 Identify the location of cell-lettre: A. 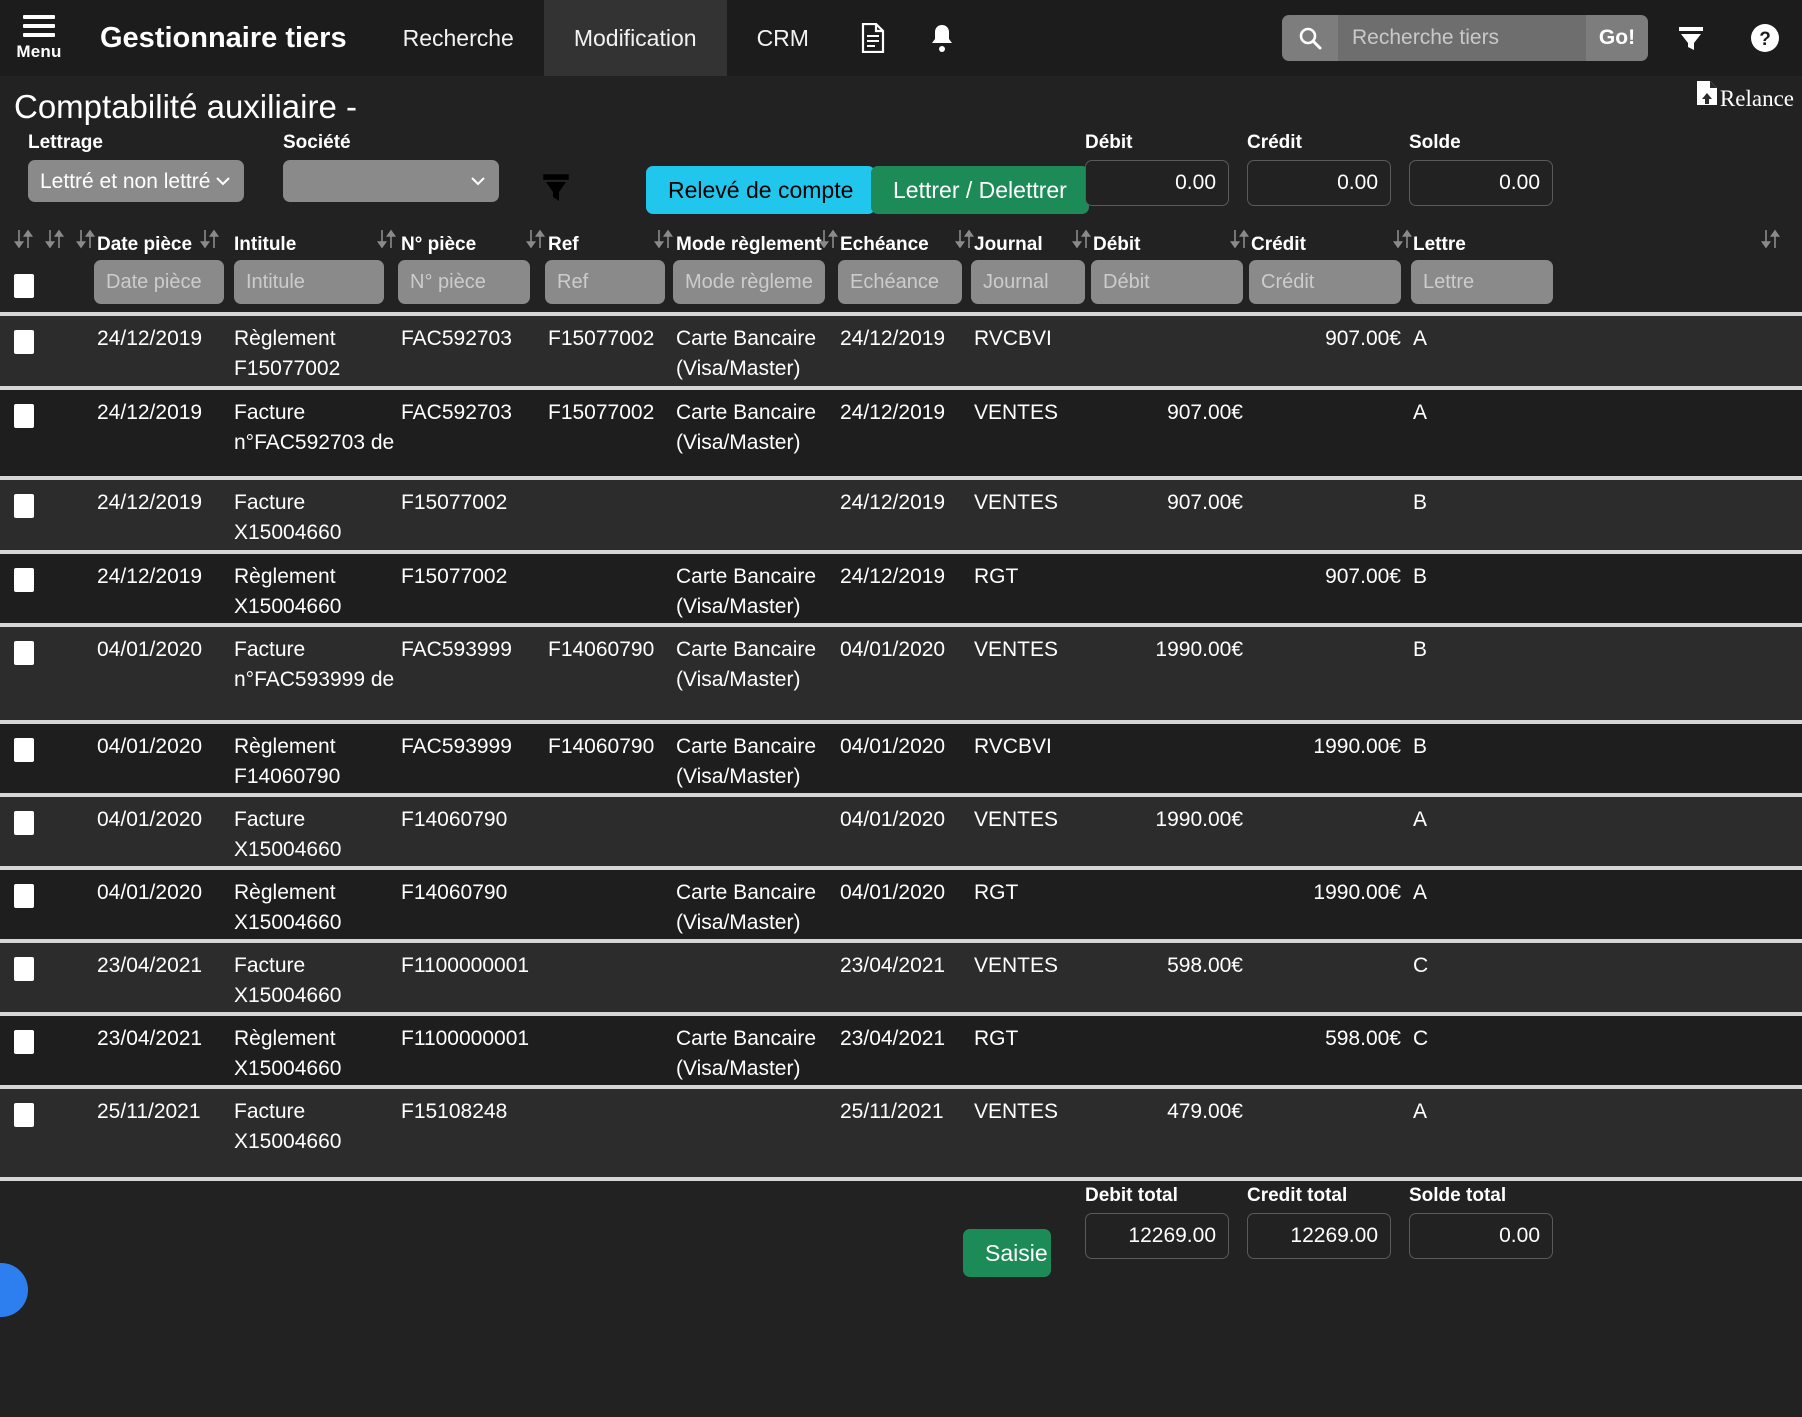
(1420, 412).